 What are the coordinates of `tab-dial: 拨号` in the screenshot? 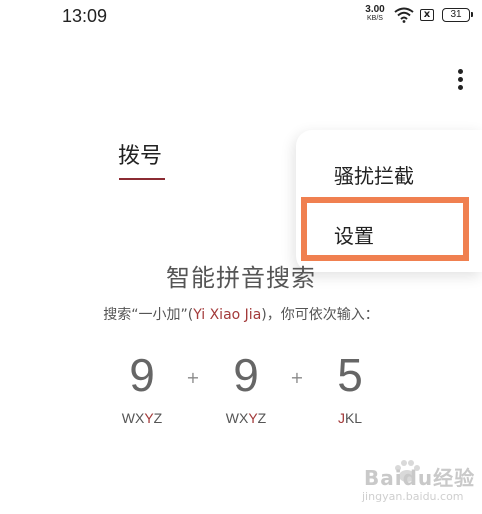 It's located at (140, 154).